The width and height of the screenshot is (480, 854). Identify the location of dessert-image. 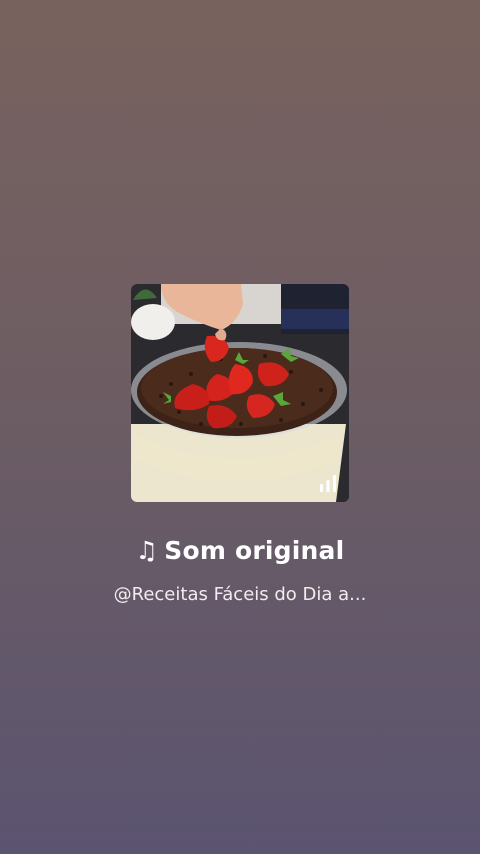
(240, 393).